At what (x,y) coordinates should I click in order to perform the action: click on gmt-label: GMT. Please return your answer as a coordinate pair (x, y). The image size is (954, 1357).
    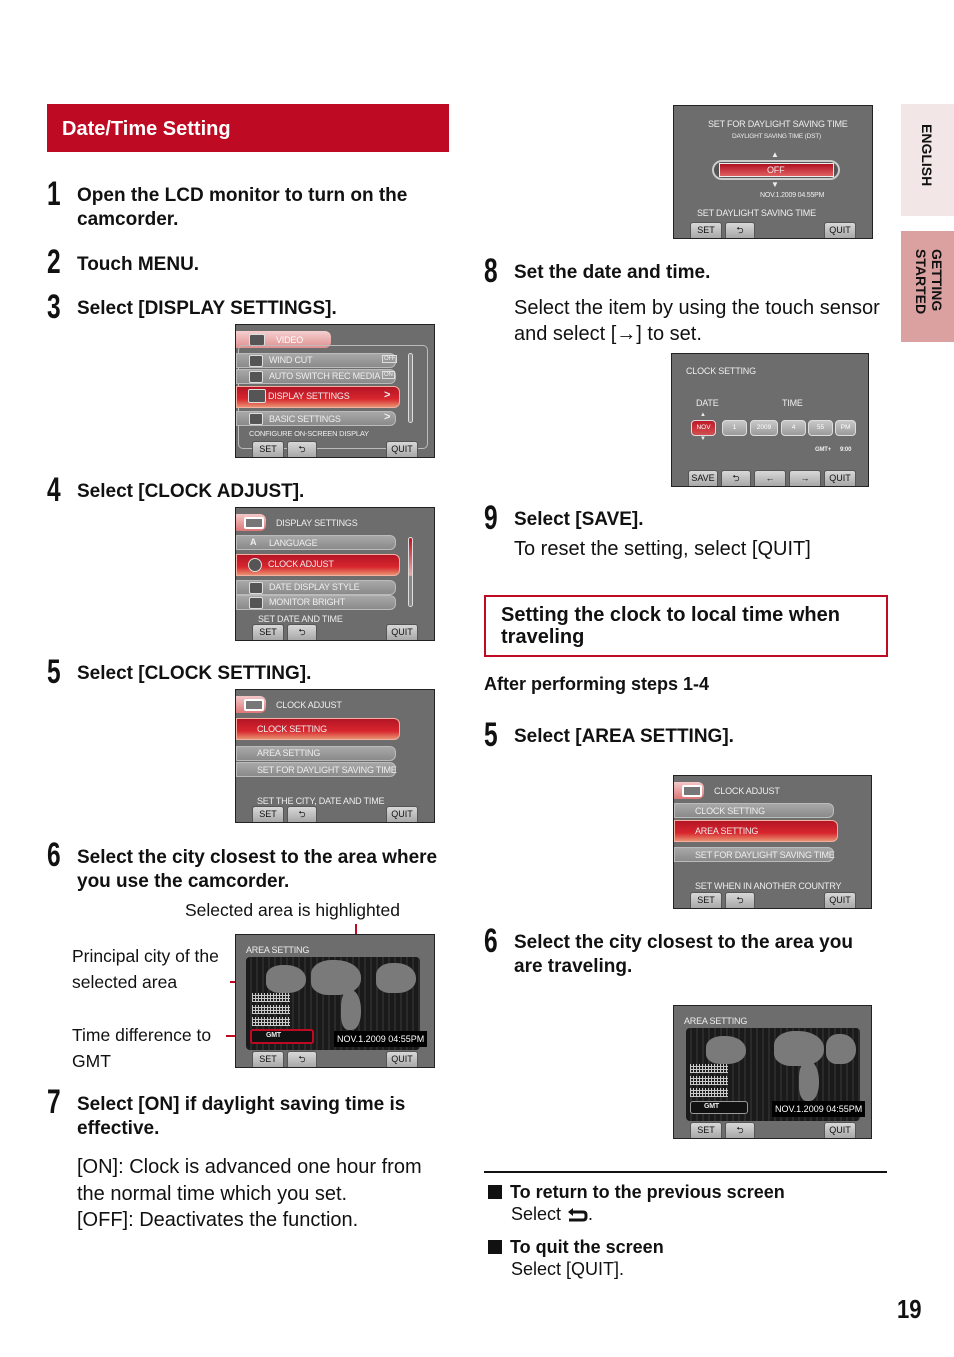
    Looking at the image, I should click on (711, 1106).